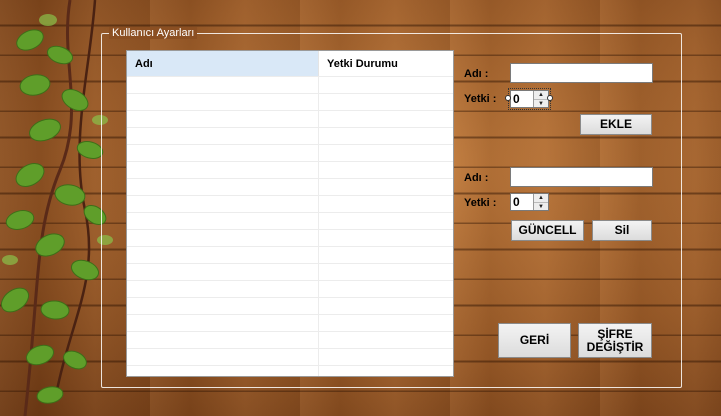 This screenshot has width=721, height=416. Describe the element at coordinates (522, 99) in the screenshot. I see `add-permission-value: 0` at that location.